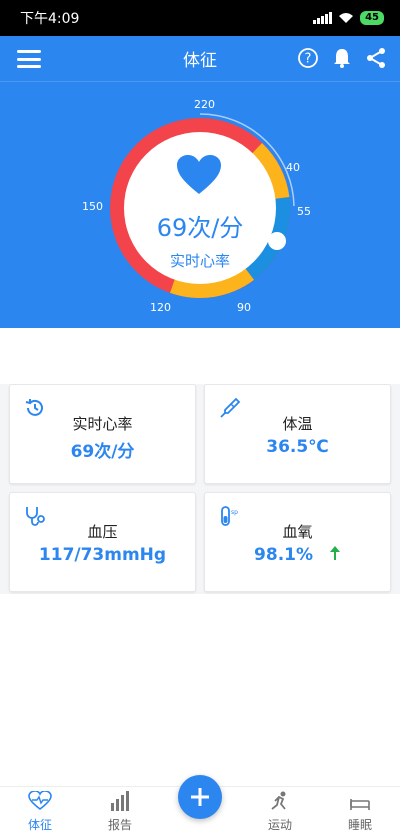 The height and width of the screenshot is (832, 400). Describe the element at coordinates (323, 18) in the screenshot. I see `cell-signal-icon` at that location.